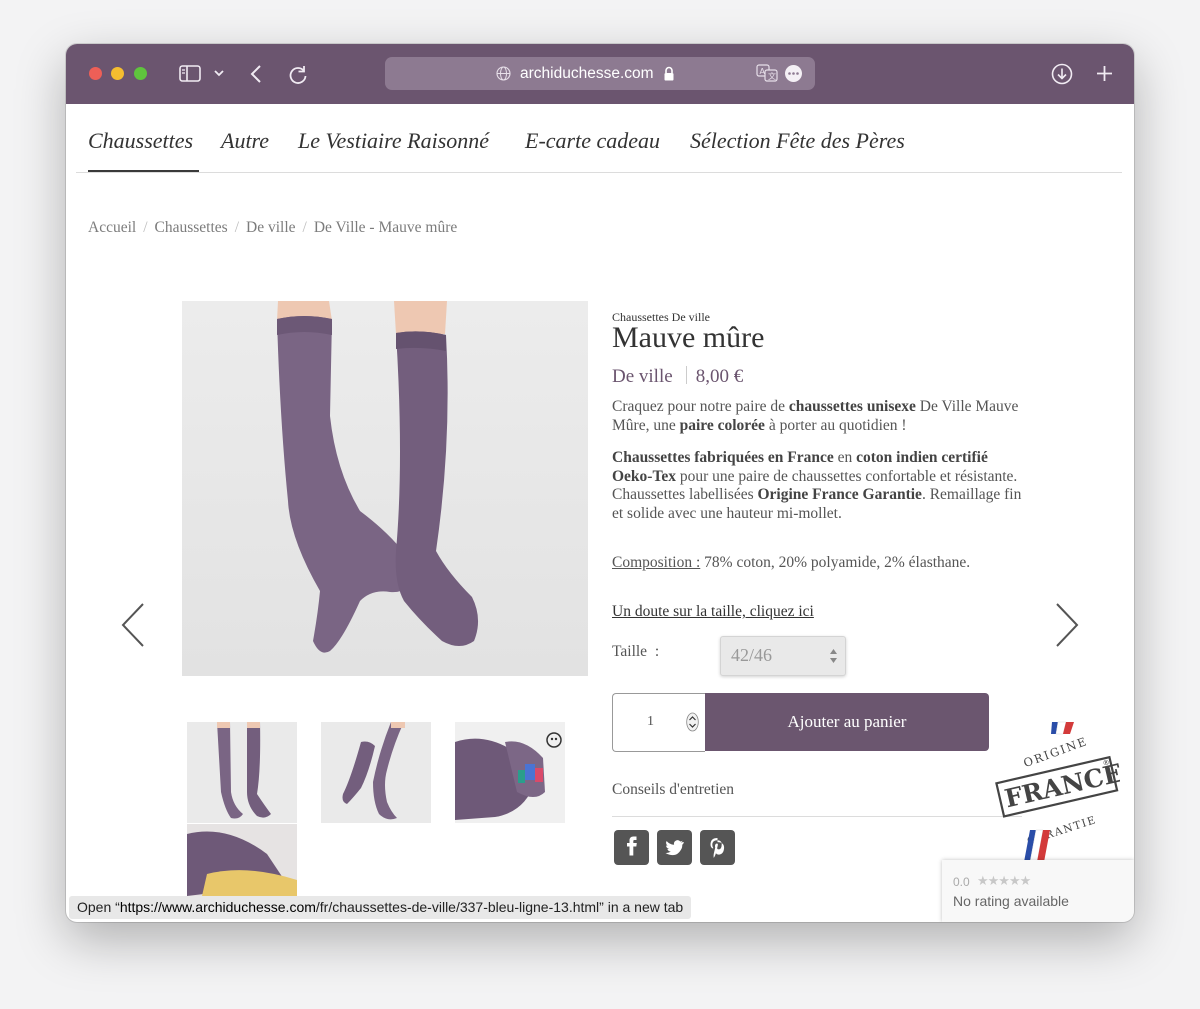 The width and height of the screenshot is (1200, 1009). What do you see at coordinates (385, 488) in the screenshot?
I see `product-main-image` at bounding box center [385, 488].